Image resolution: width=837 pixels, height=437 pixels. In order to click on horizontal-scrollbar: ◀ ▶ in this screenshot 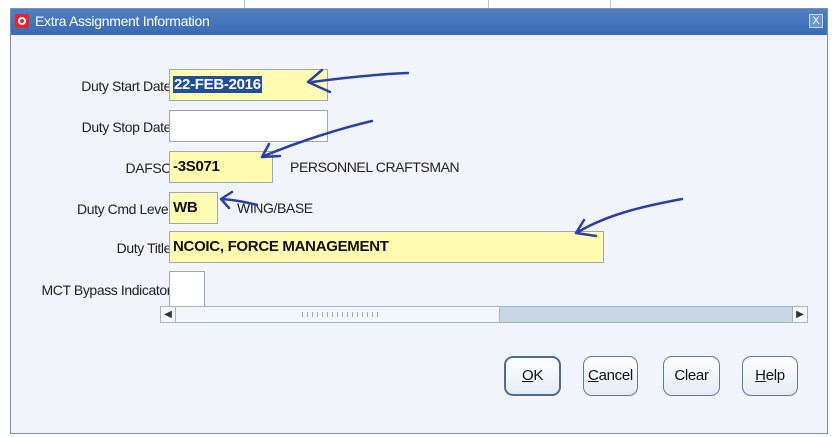, I will do `click(484, 314)`.